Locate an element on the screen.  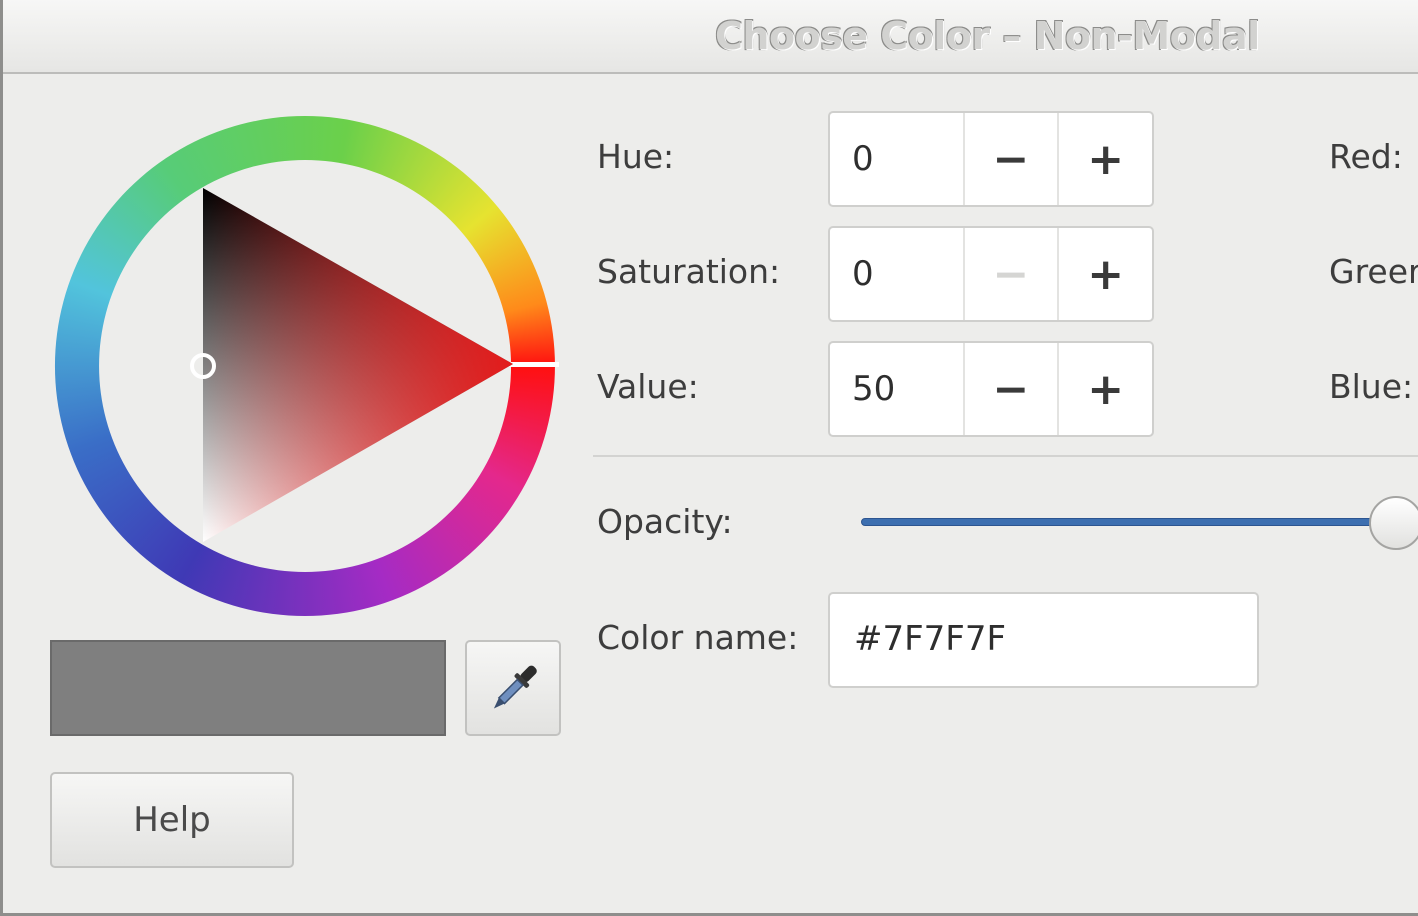
hue-value: 0 is located at coordinates (897, 159).